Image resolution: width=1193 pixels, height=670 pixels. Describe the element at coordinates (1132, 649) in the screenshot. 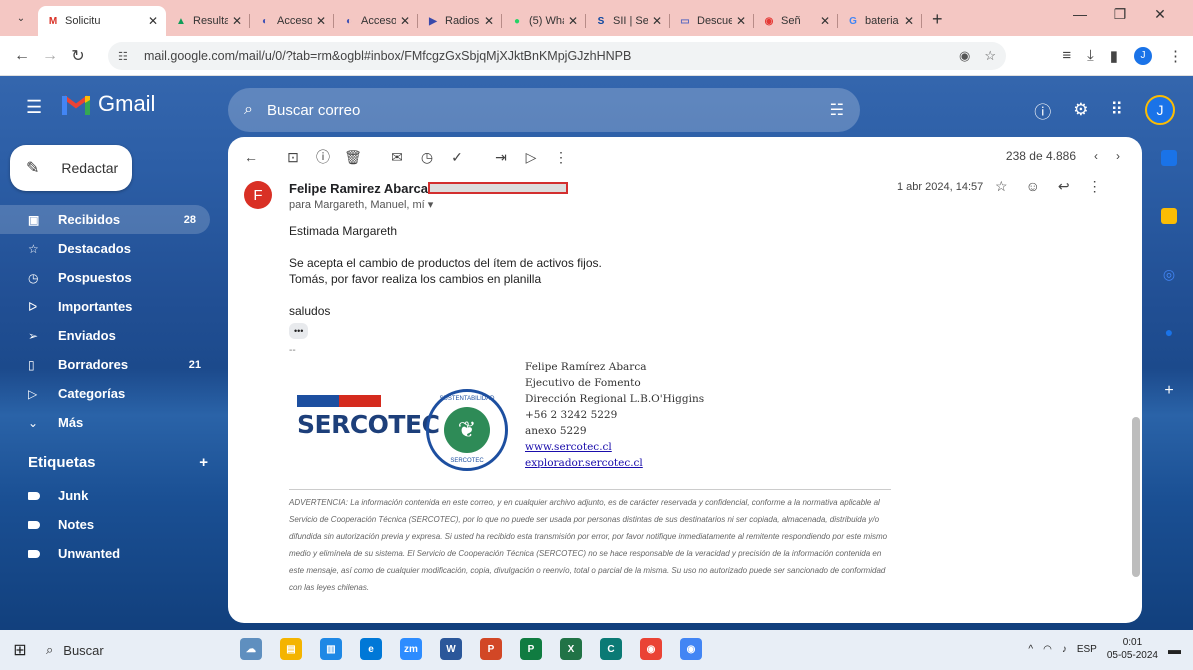

I see `clock: 0:01 05-05-2024` at that location.